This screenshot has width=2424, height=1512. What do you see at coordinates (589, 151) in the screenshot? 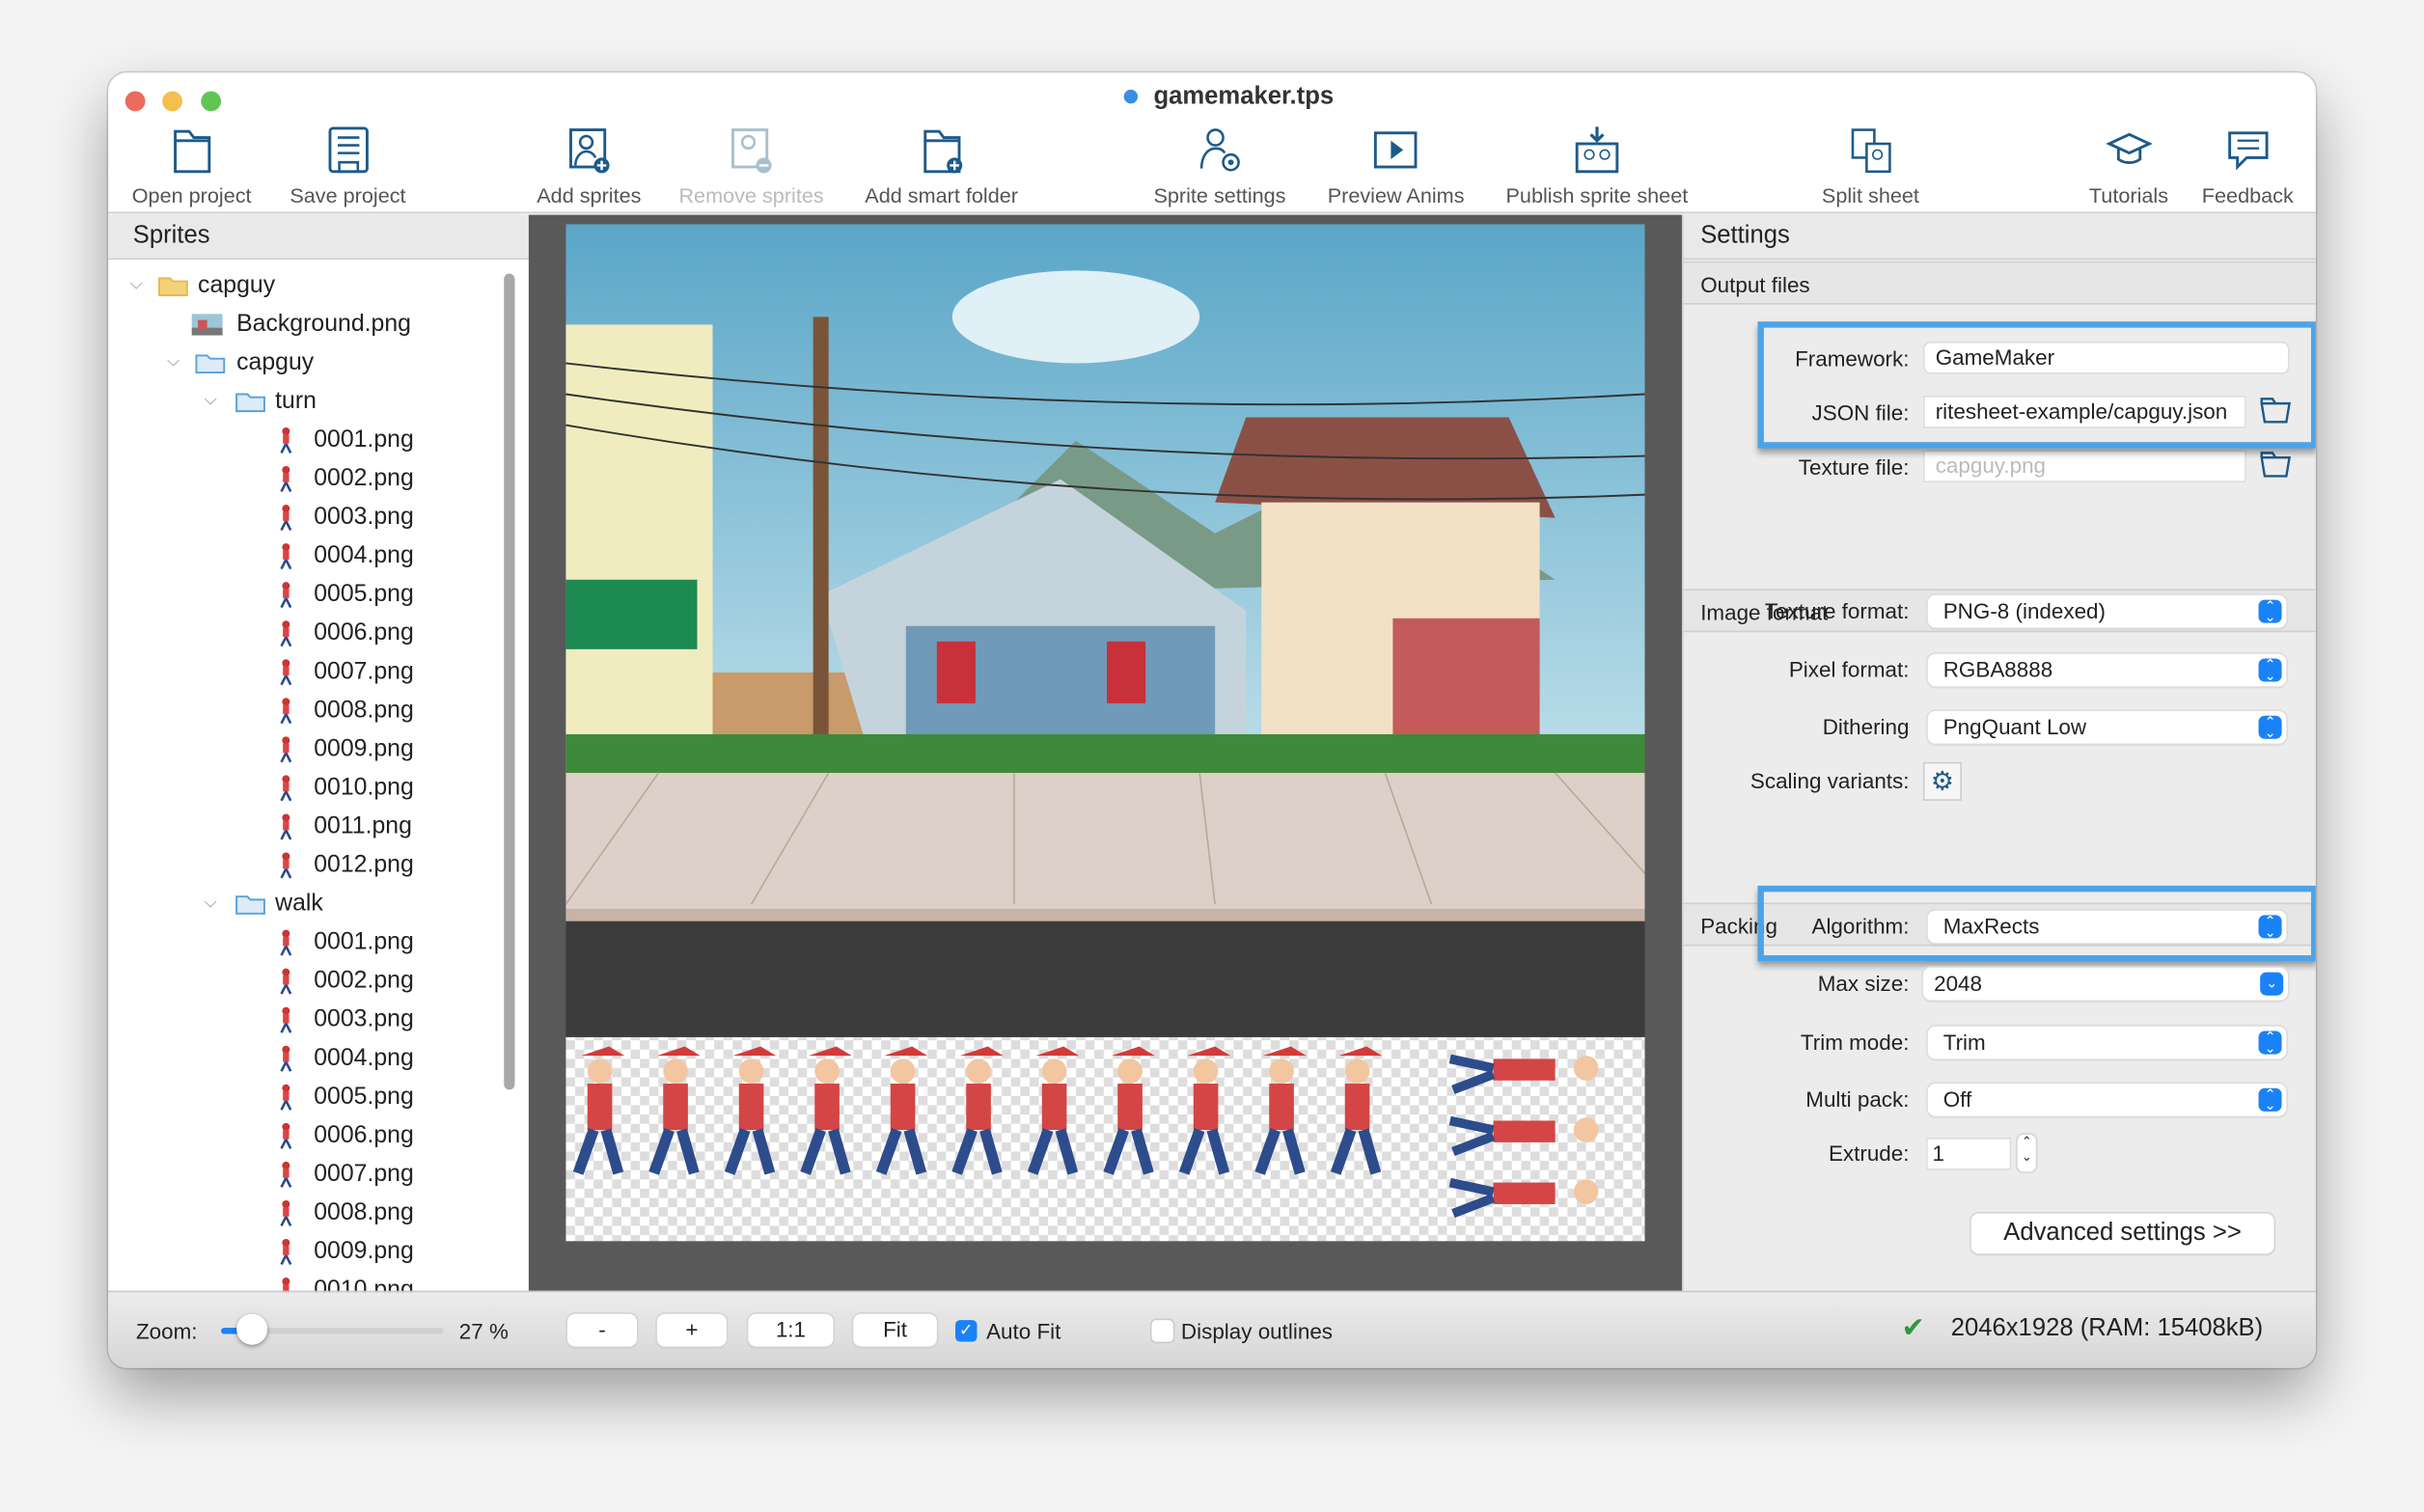
I see `add-sprite-icon` at bounding box center [589, 151].